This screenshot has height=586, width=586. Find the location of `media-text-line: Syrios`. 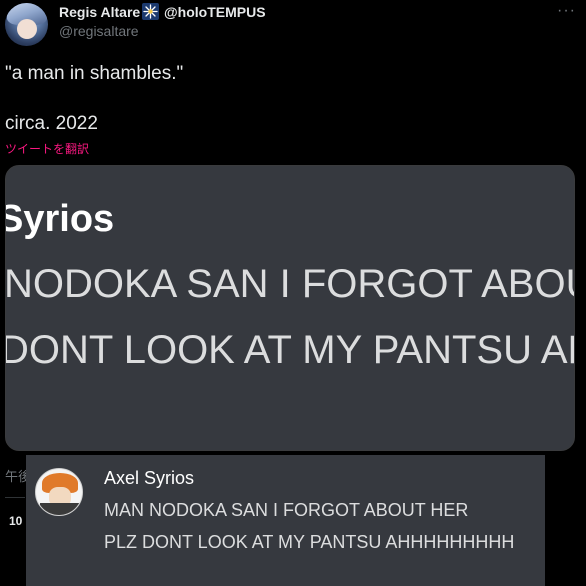

media-text-line: Syrios is located at coordinates (60, 219).